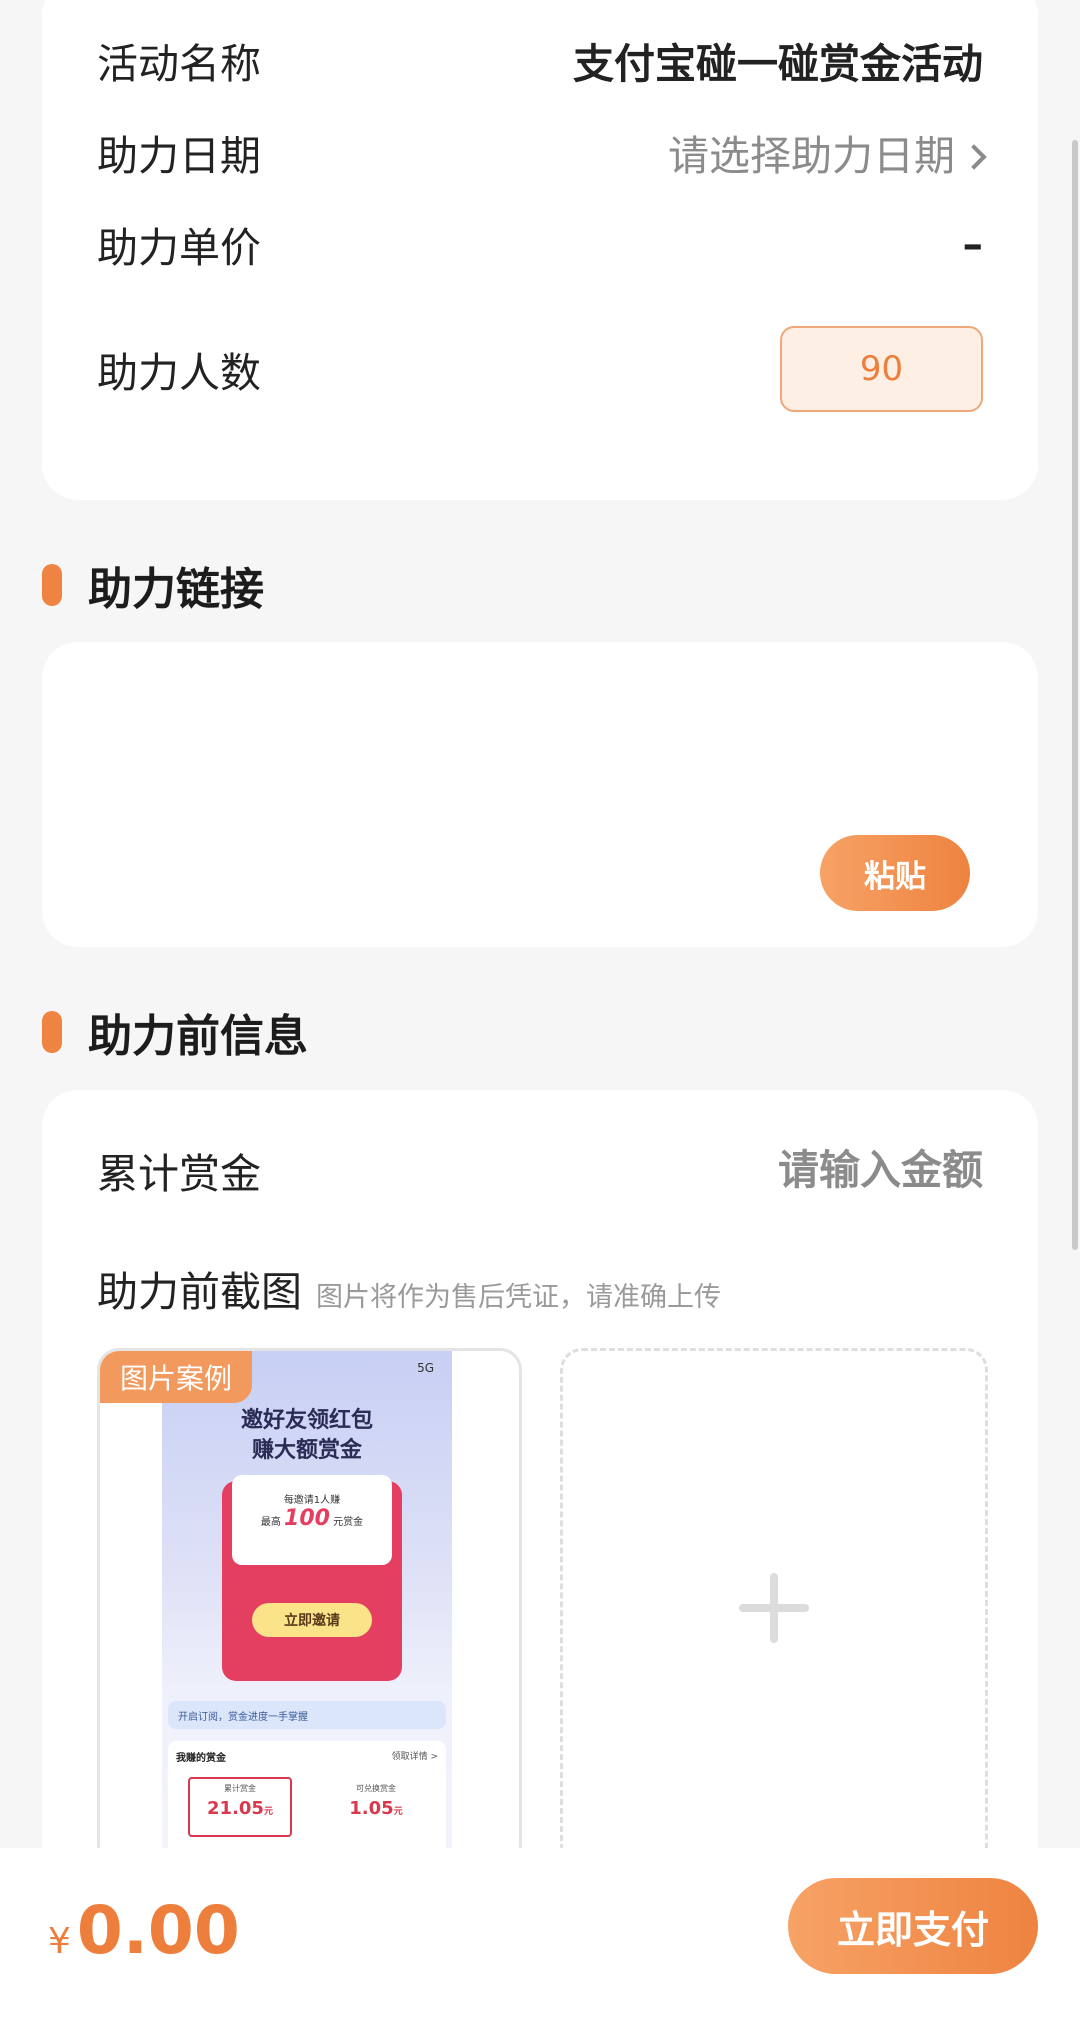 This screenshot has width=1080, height=2018. What do you see at coordinates (540, 60) in the screenshot?
I see `activity-name-row: 活动名称 支付宝碰一碰赏金活动` at bounding box center [540, 60].